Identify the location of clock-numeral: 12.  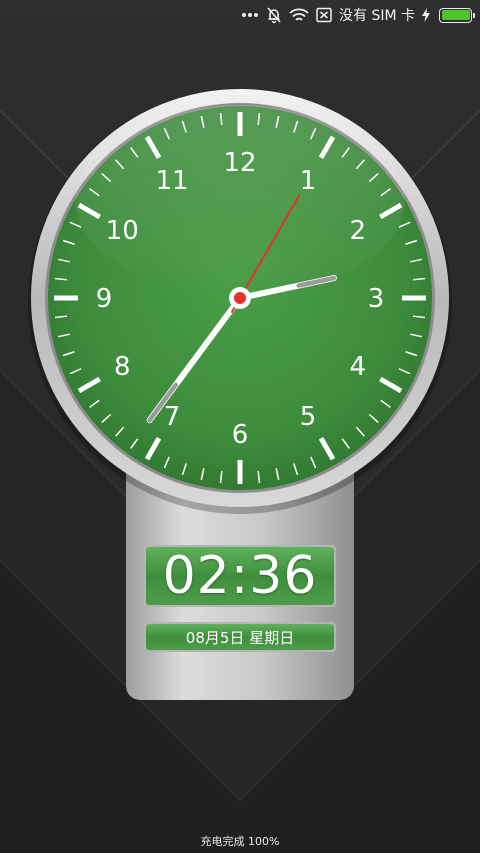
(239, 163).